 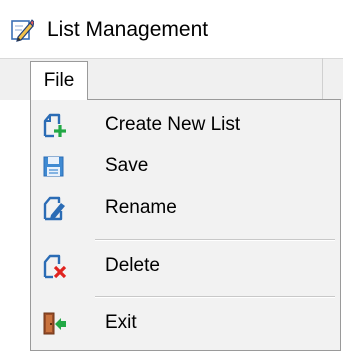 What do you see at coordinates (121, 322) in the screenshot?
I see `menu-item-label: Exit` at bounding box center [121, 322].